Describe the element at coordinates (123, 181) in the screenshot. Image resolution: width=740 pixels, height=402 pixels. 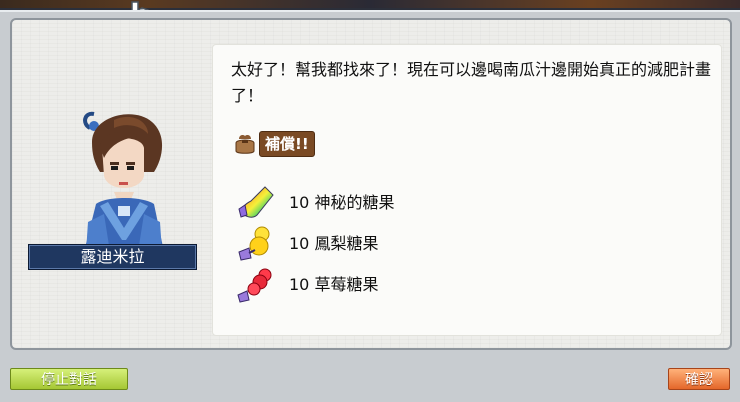
I see `npc-portrait` at that location.